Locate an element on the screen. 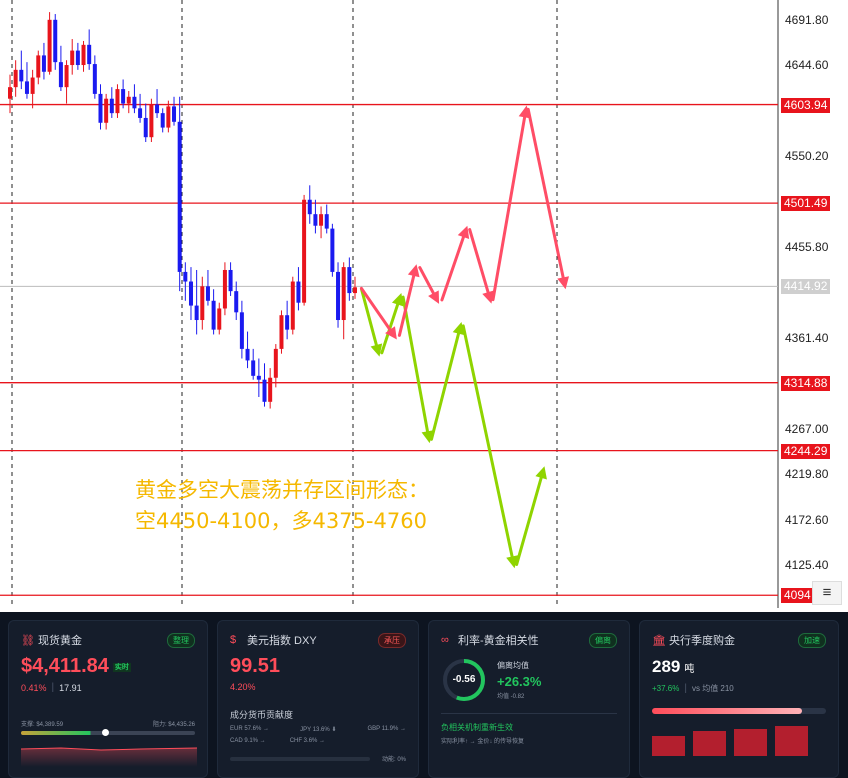 The image size is (848, 778). axis-tick-label: 4550.20 is located at coordinates (807, 156).